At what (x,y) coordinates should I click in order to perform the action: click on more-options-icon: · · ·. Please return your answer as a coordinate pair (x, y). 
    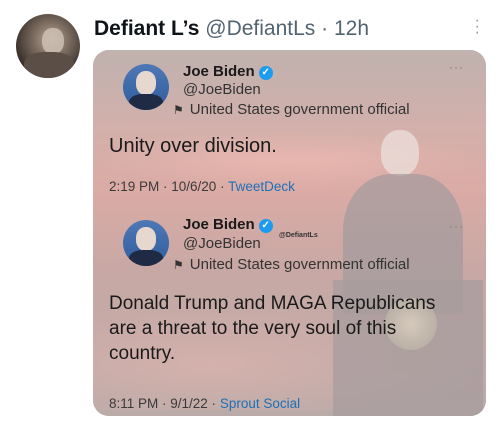
    Looking at the image, I should click on (477, 27).